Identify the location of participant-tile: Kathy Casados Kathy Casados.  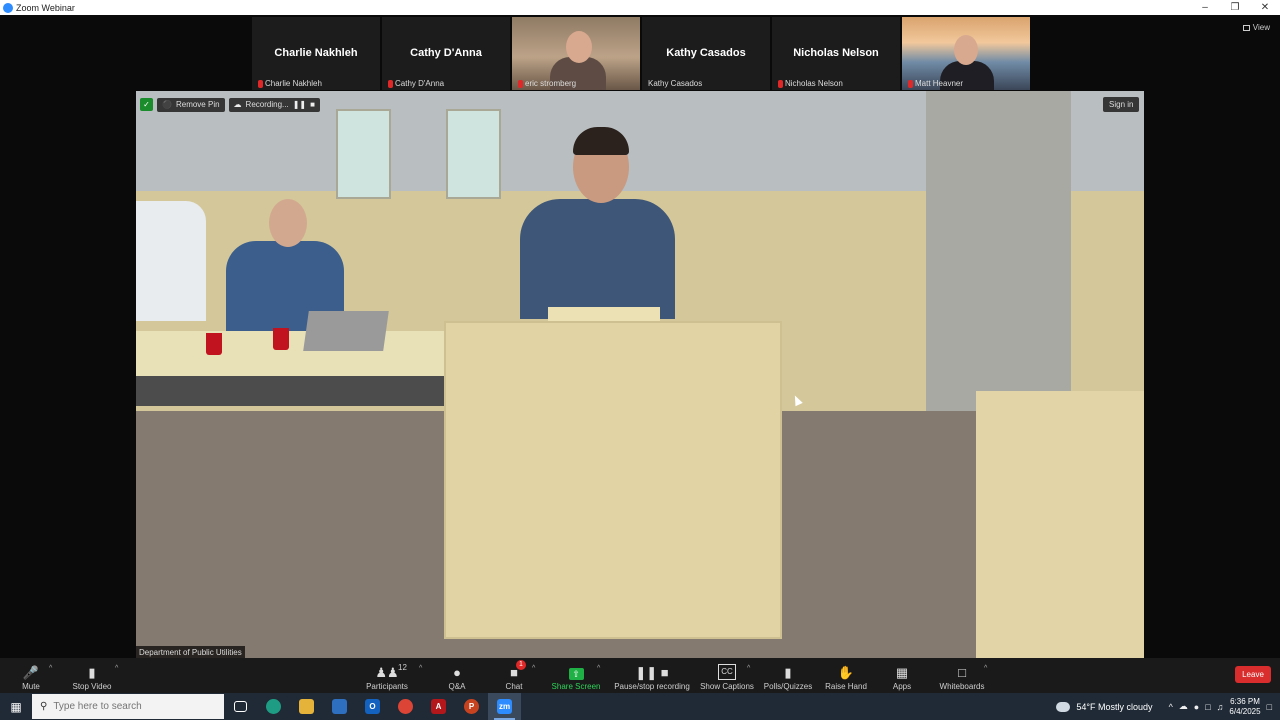
(706, 53).